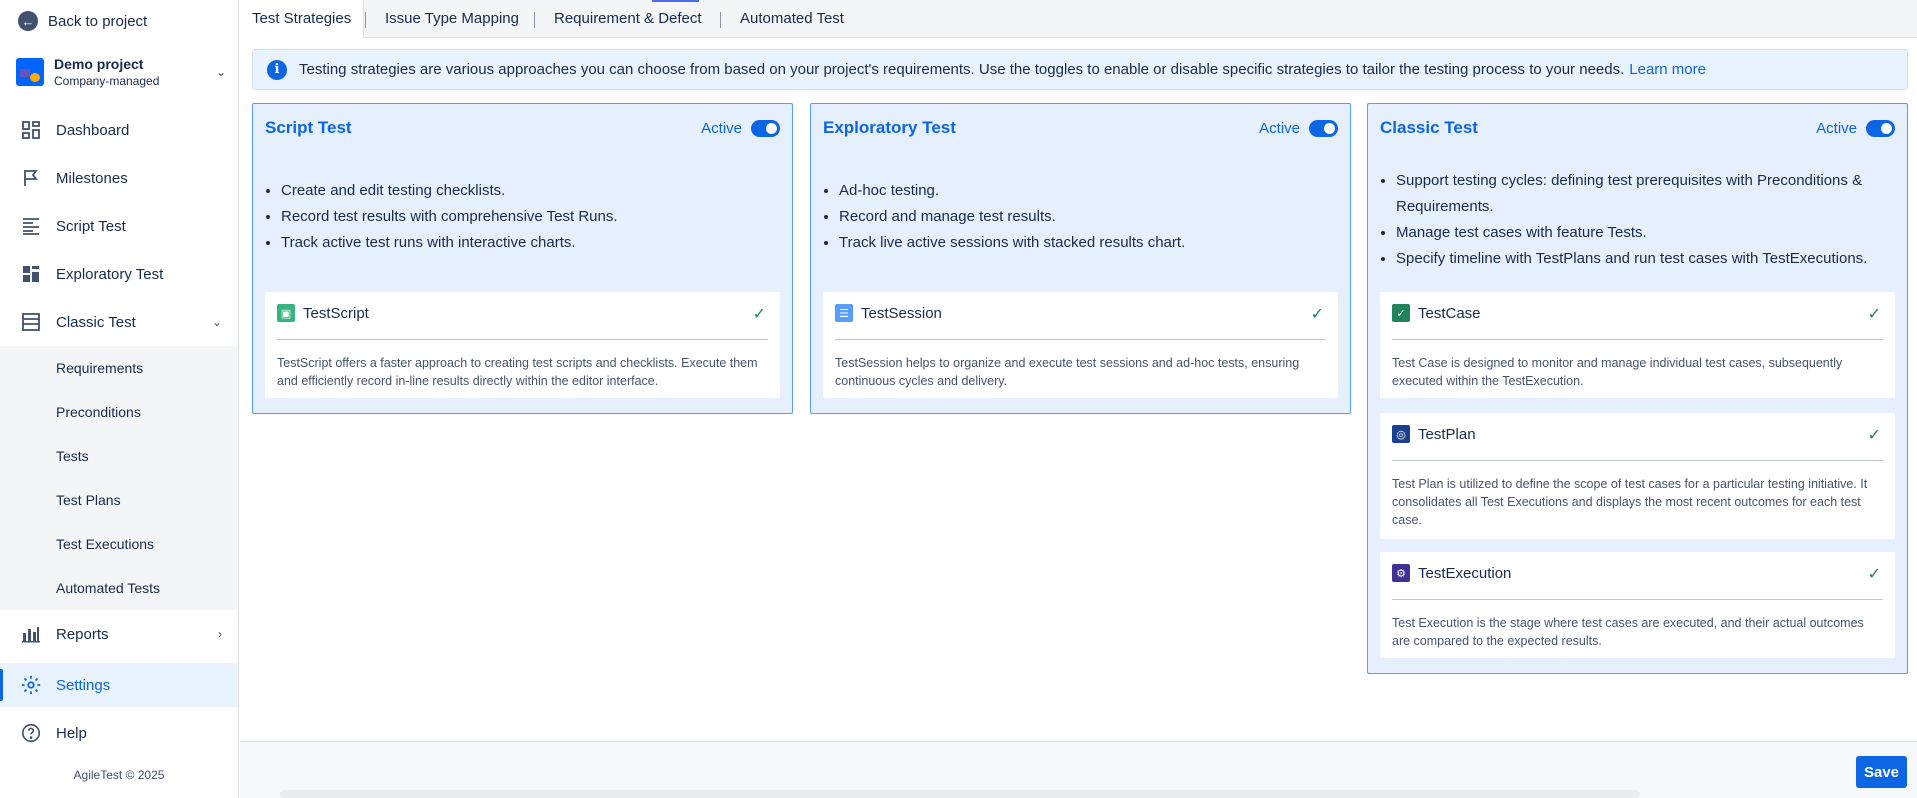  What do you see at coordinates (1643, 233) in the screenshot?
I see `bullet-item: Manage test cases with feature Tests.` at bounding box center [1643, 233].